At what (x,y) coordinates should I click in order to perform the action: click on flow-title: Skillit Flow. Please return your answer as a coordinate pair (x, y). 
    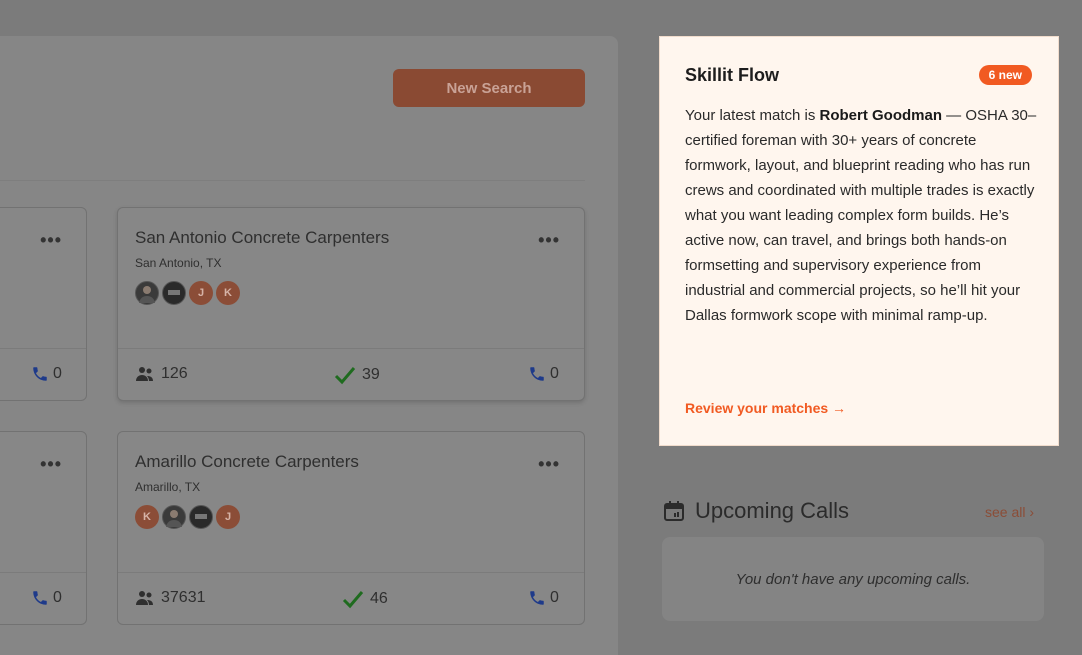
    Looking at the image, I should click on (732, 75).